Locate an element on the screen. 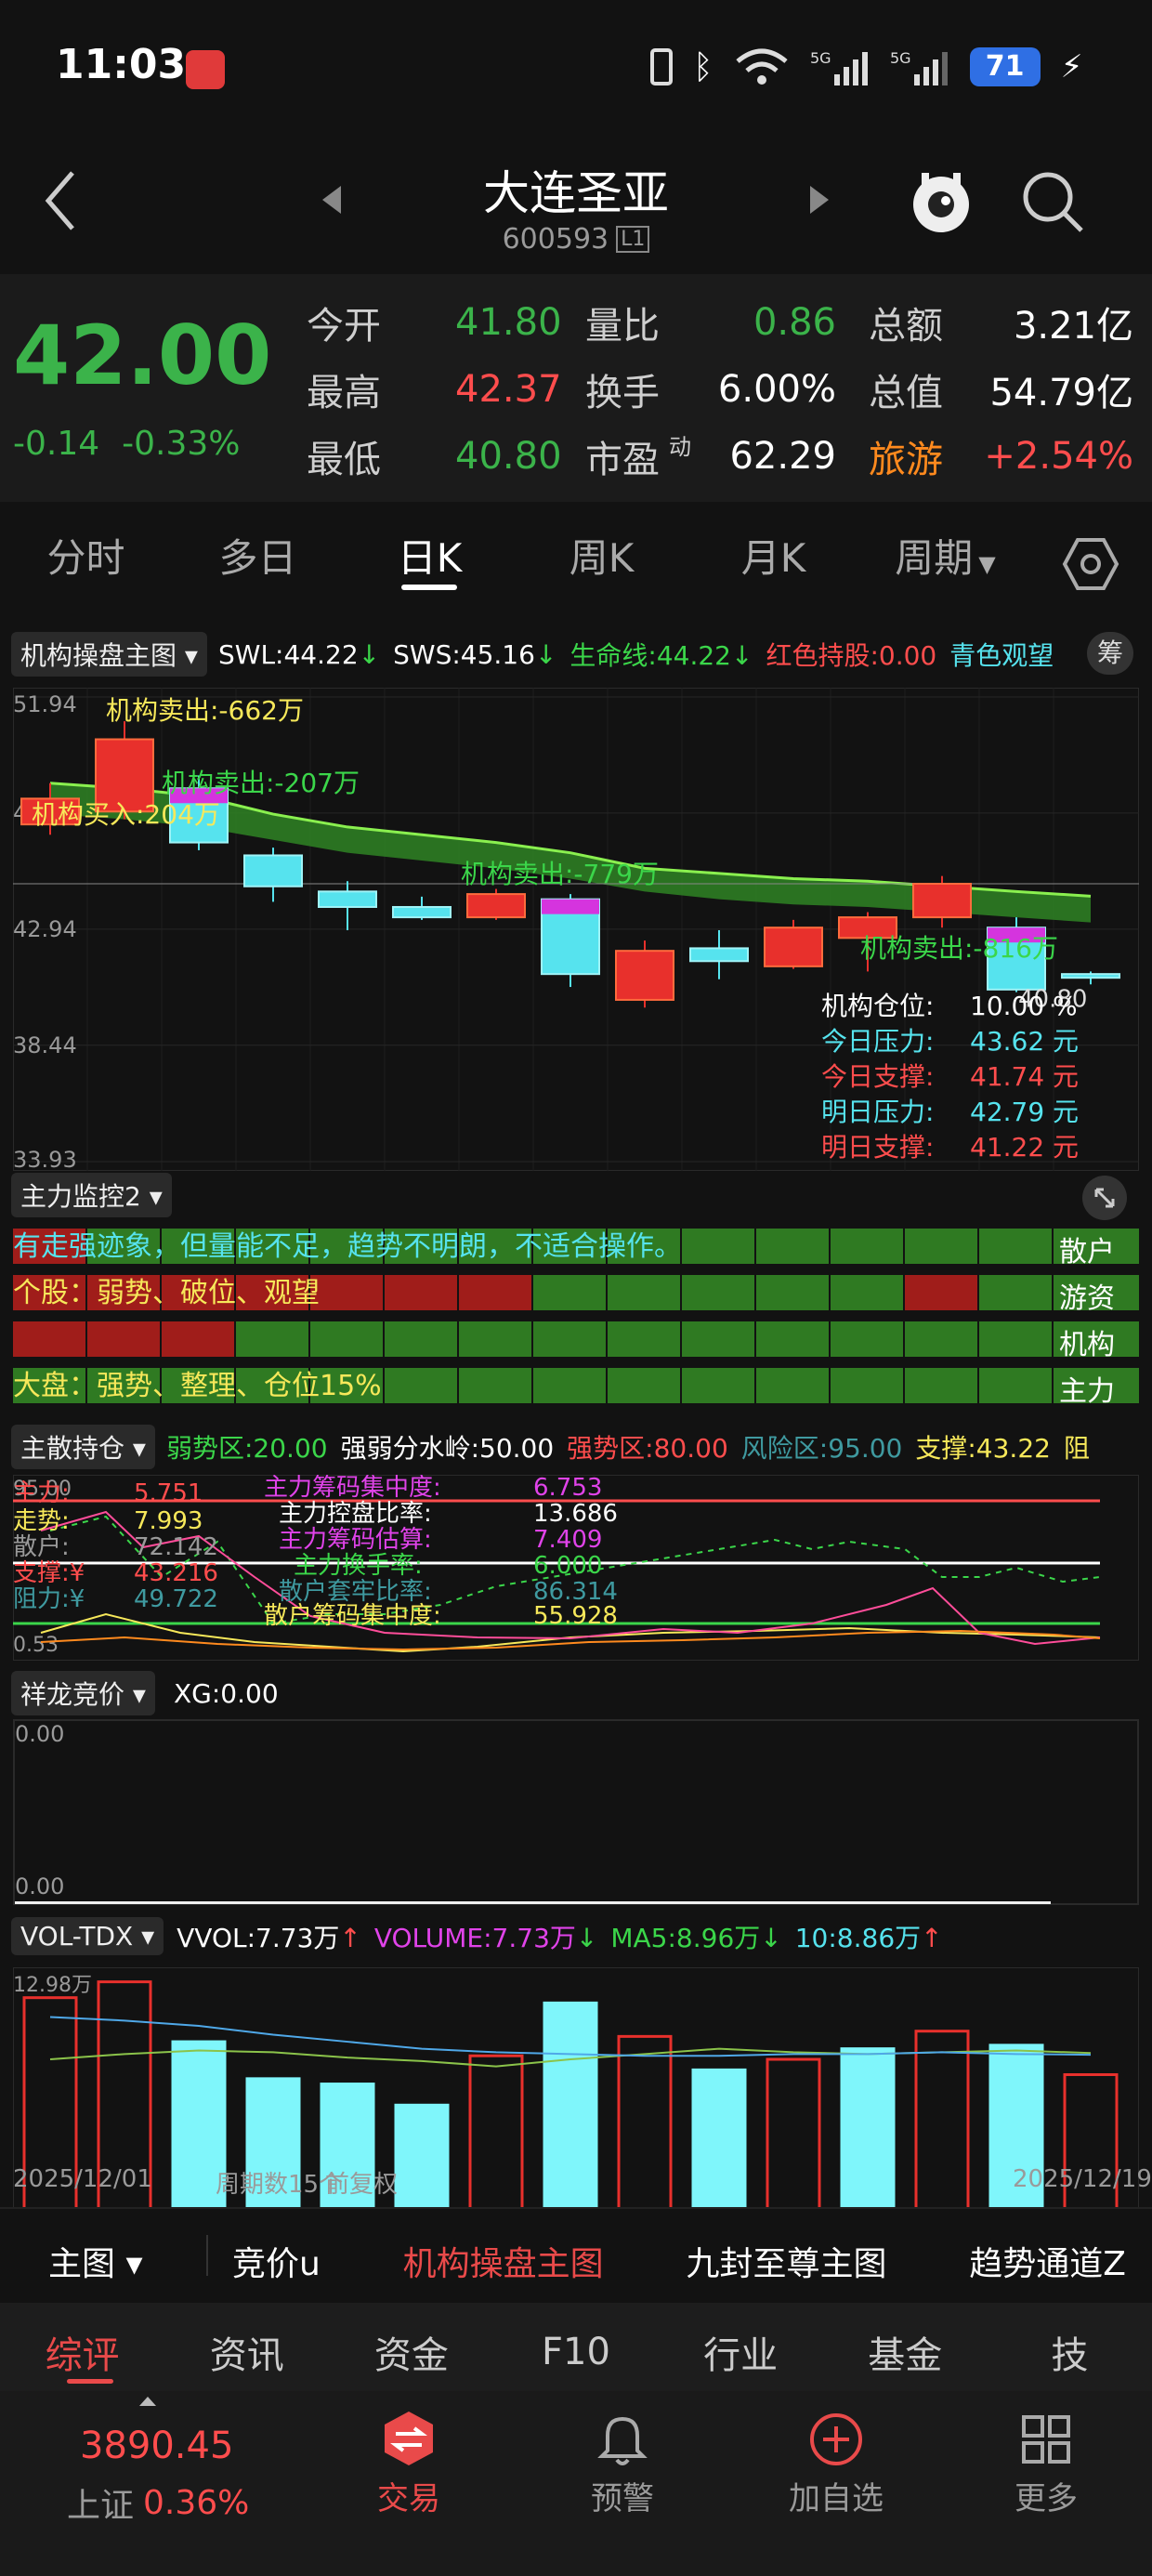 The image size is (1152, 2576). info-value: 41.22 元 is located at coordinates (1024, 1147).